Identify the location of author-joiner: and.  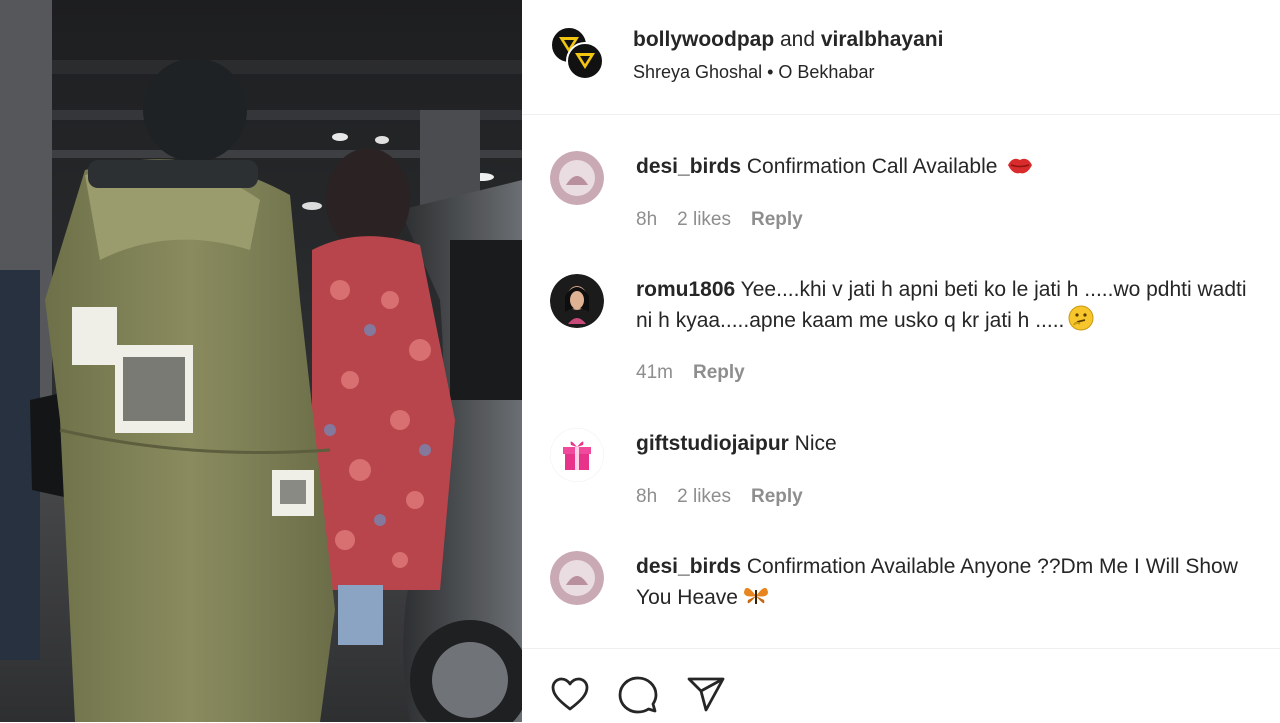
(797, 39).